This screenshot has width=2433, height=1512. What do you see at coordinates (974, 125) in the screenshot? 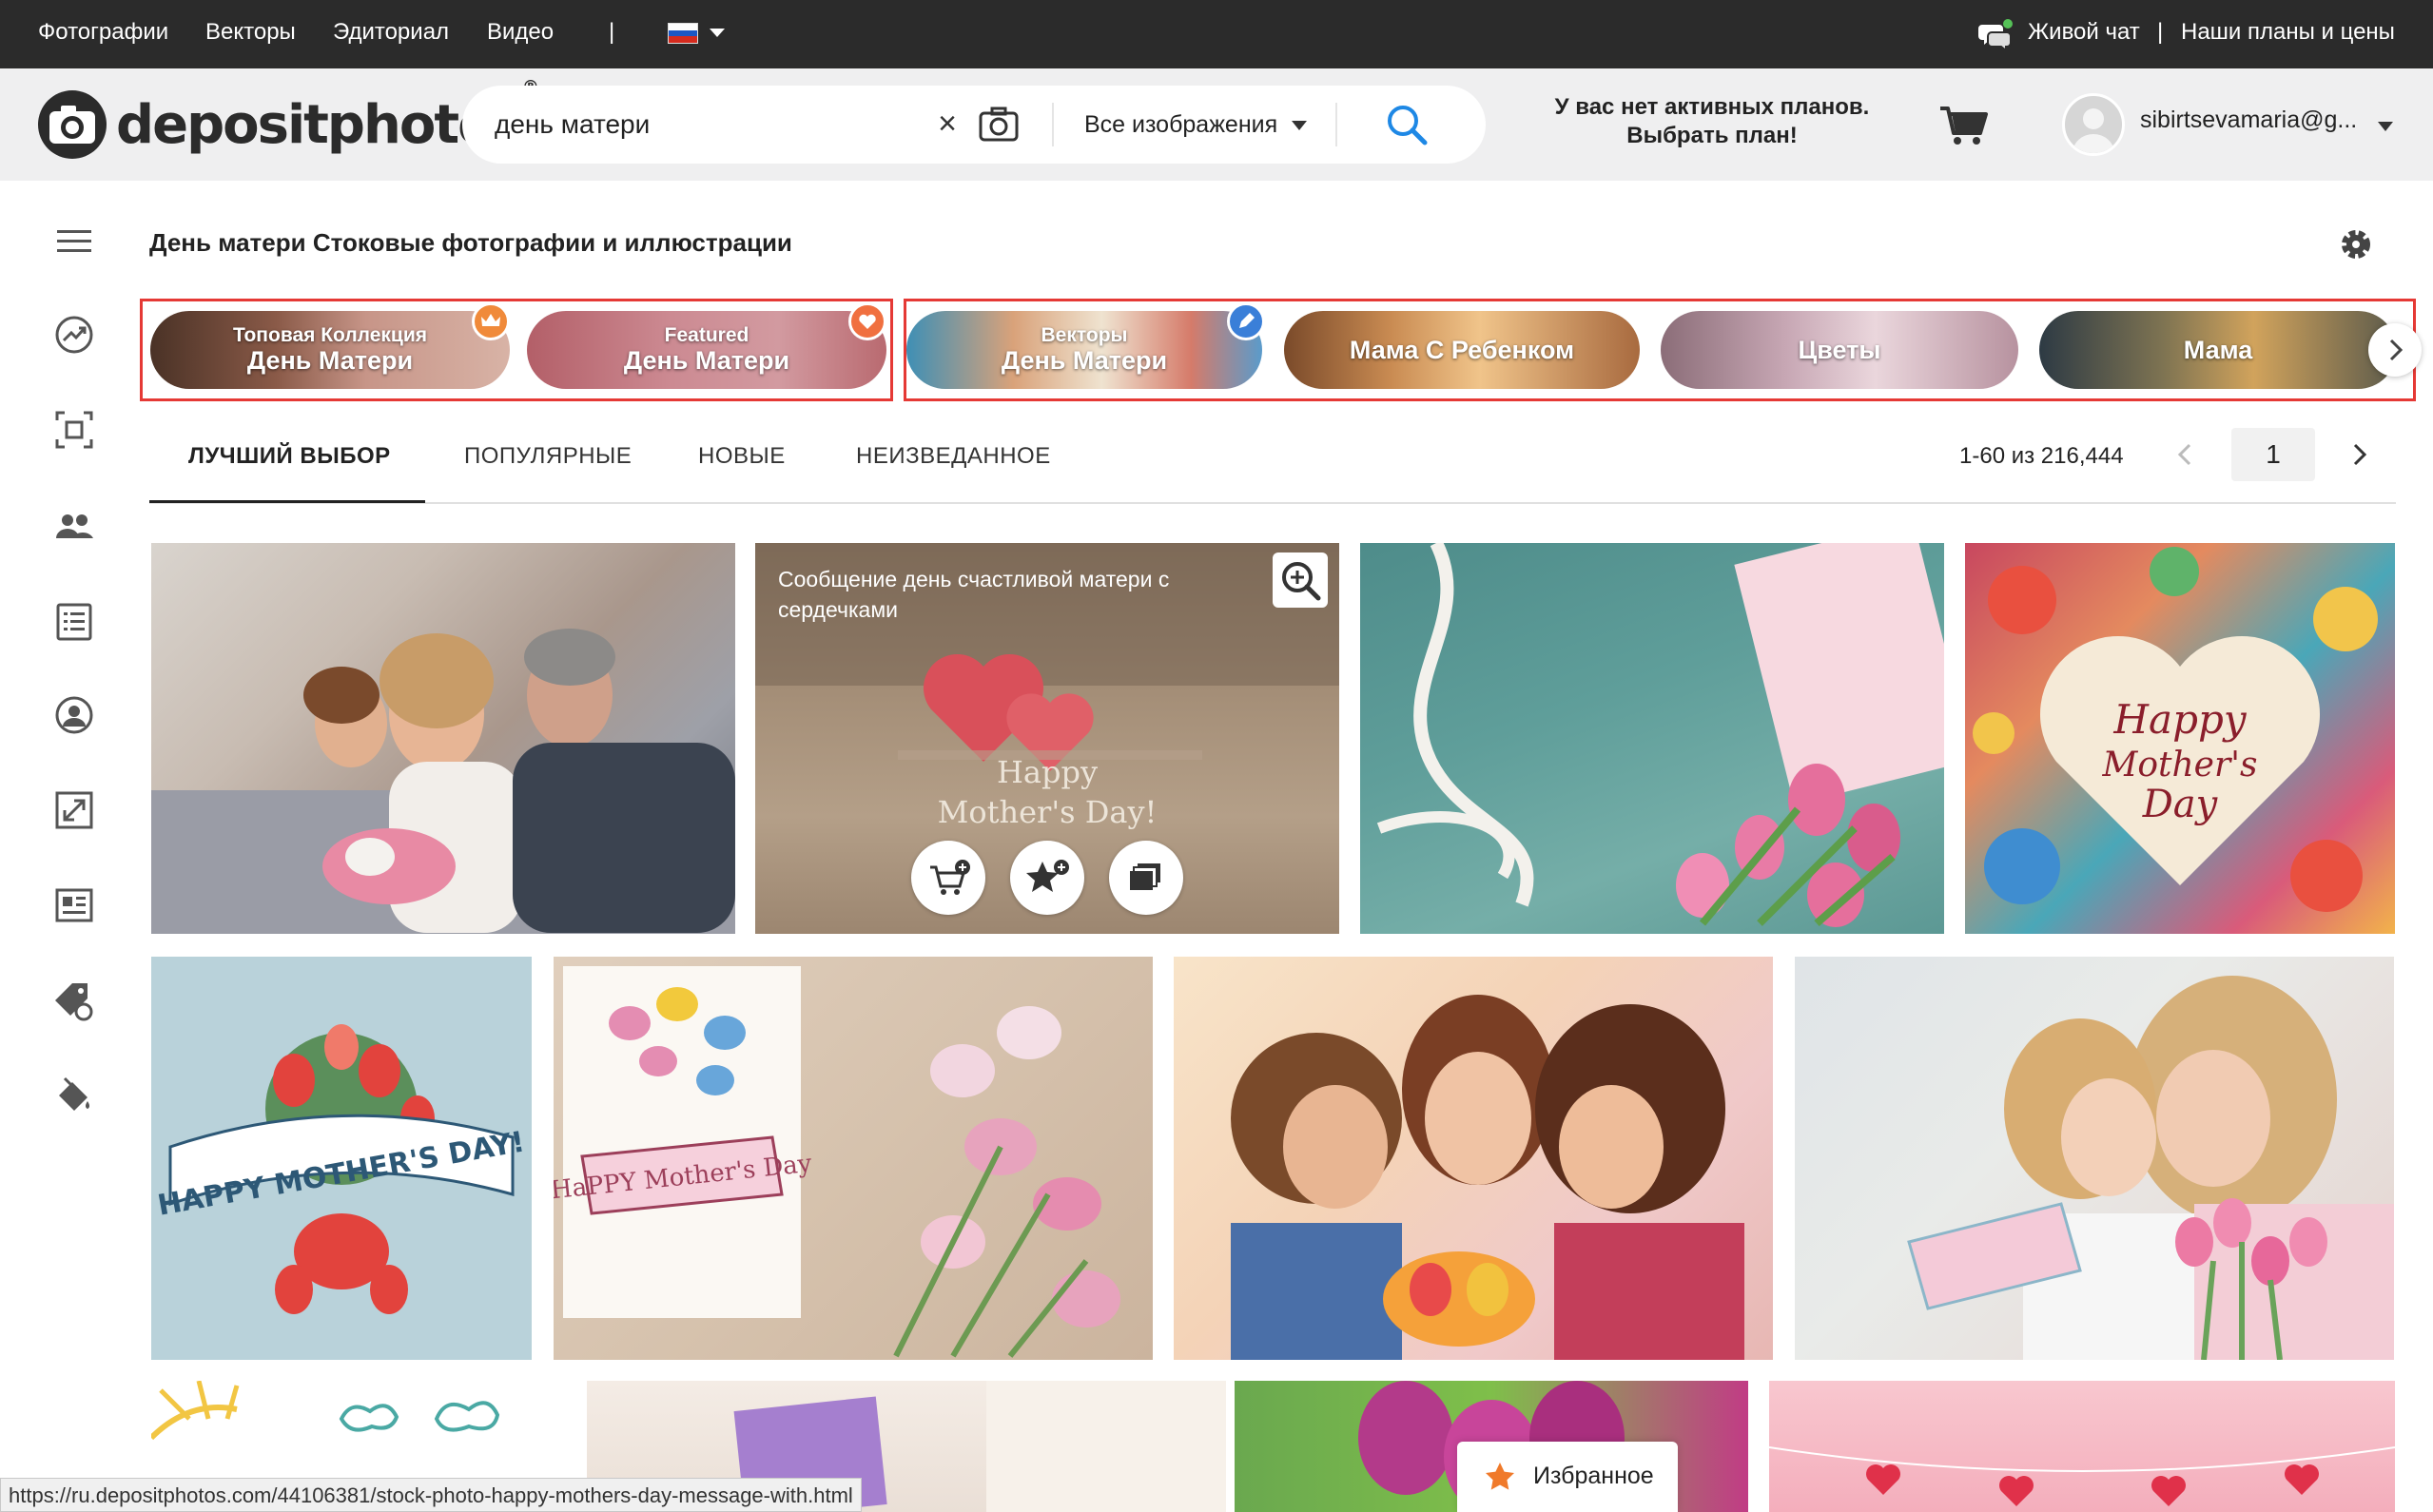
I see `search-bar: × Все изображения` at bounding box center [974, 125].